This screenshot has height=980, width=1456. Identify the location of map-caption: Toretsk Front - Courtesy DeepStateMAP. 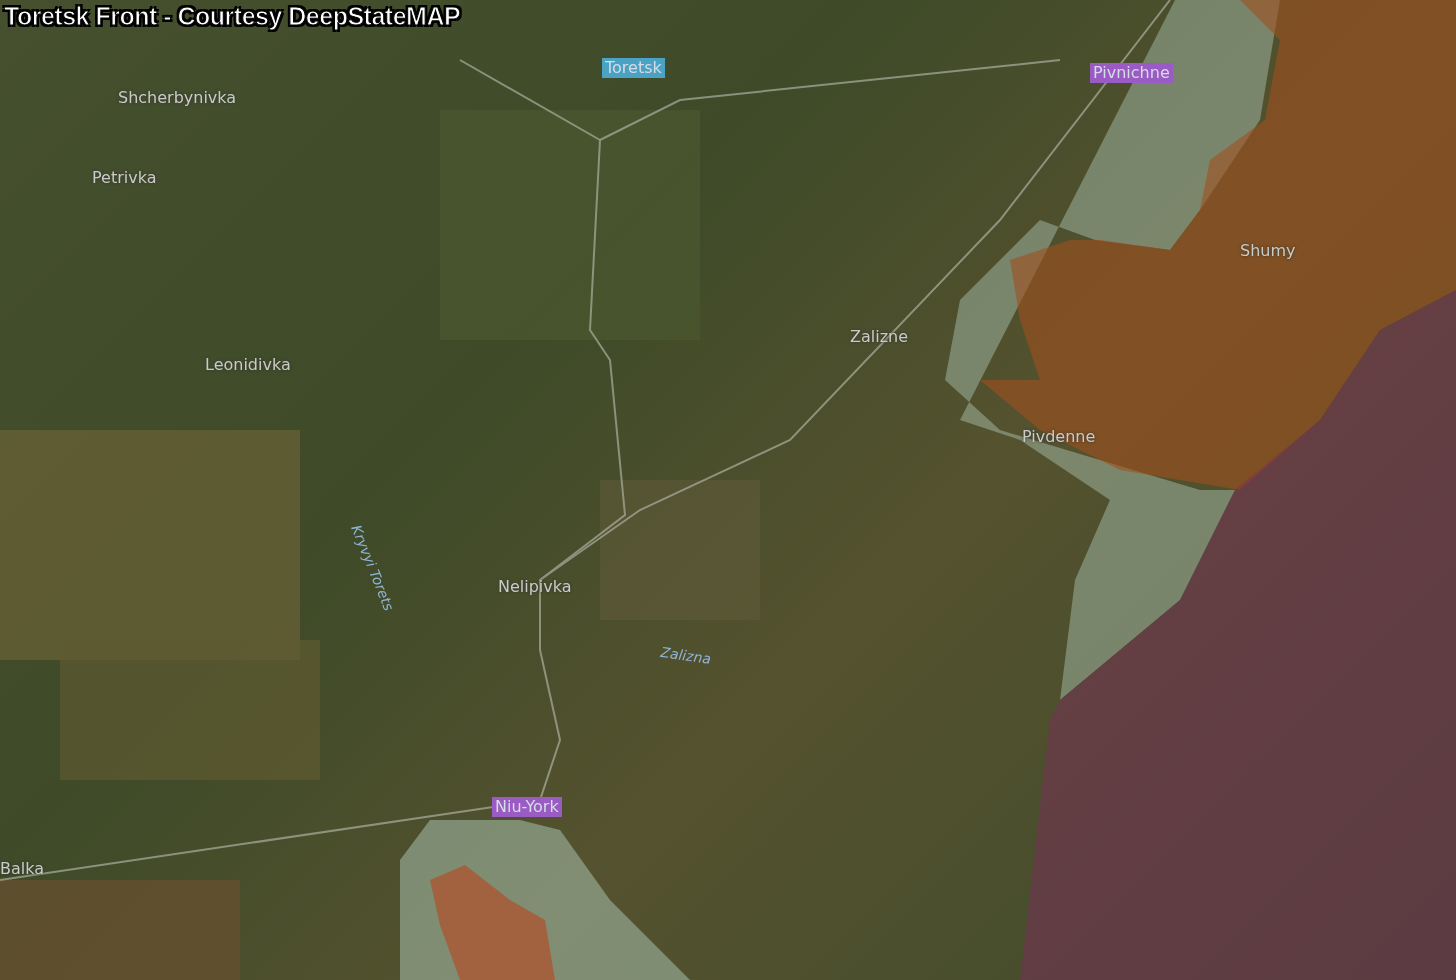
(232, 16).